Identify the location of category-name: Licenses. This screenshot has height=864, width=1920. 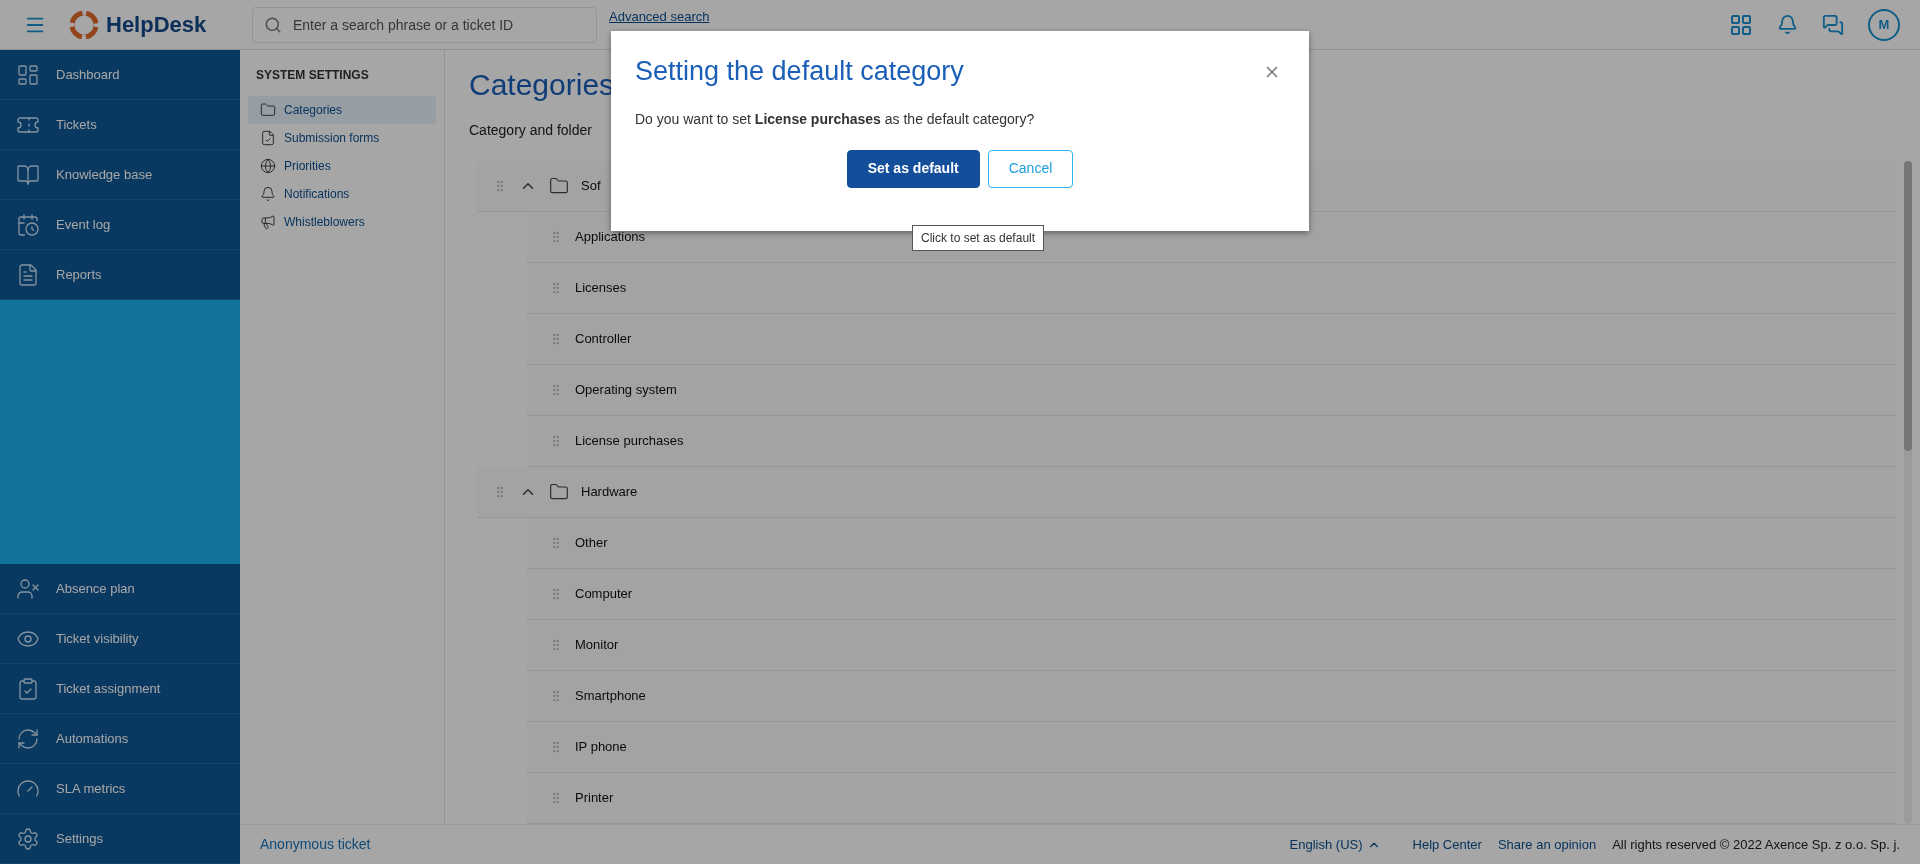
(601, 288).